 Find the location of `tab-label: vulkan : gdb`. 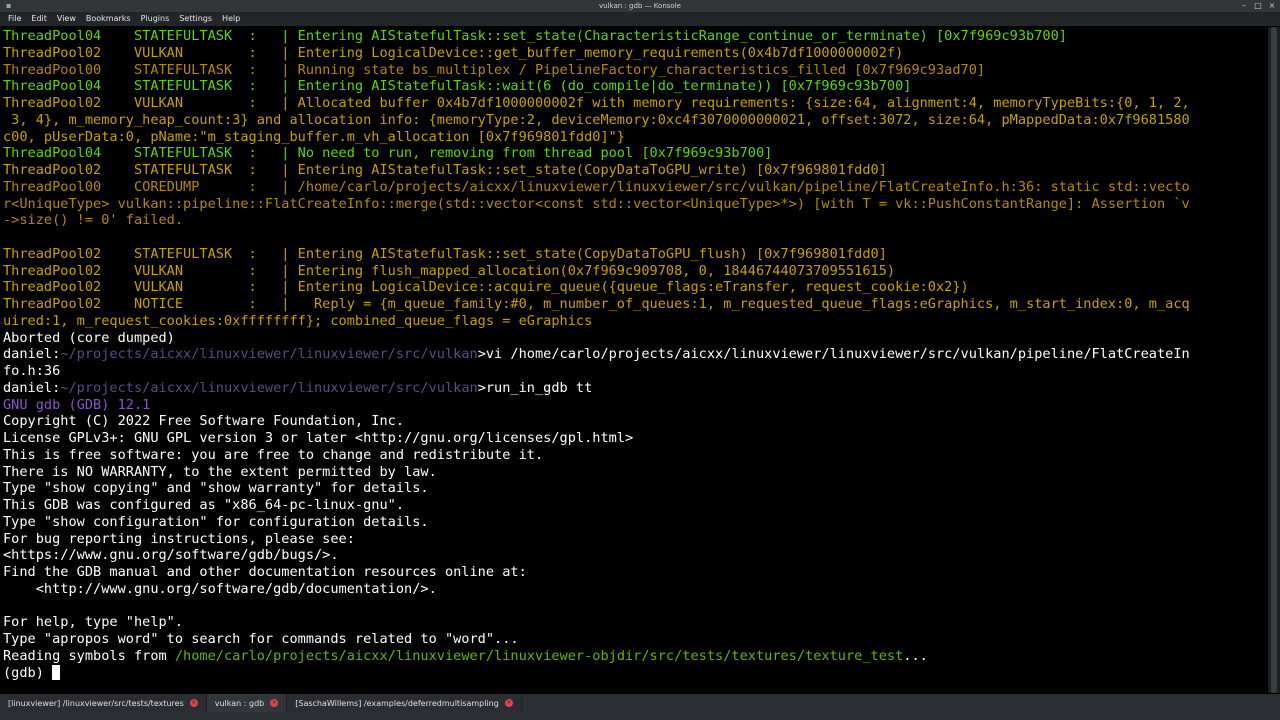

tab-label: vulkan : gdb is located at coordinates (239, 703).